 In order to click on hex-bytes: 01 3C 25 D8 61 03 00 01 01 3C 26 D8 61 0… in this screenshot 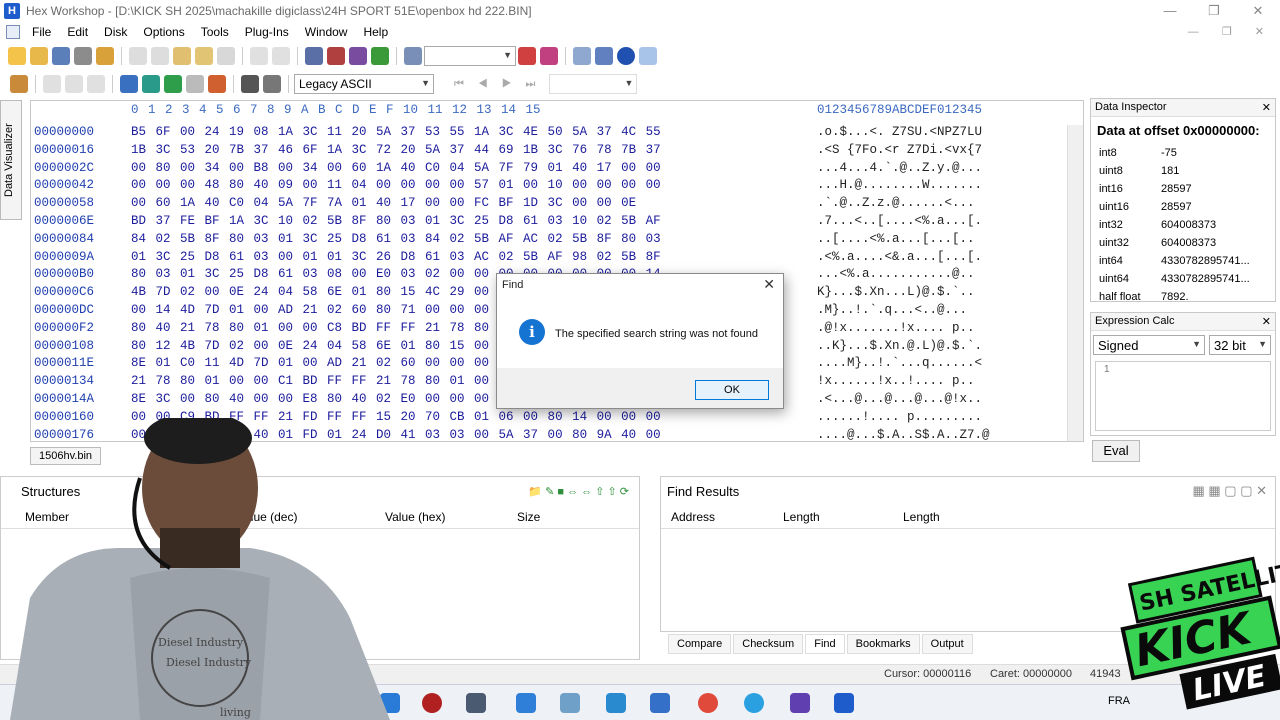, I will do `click(396, 257)`.